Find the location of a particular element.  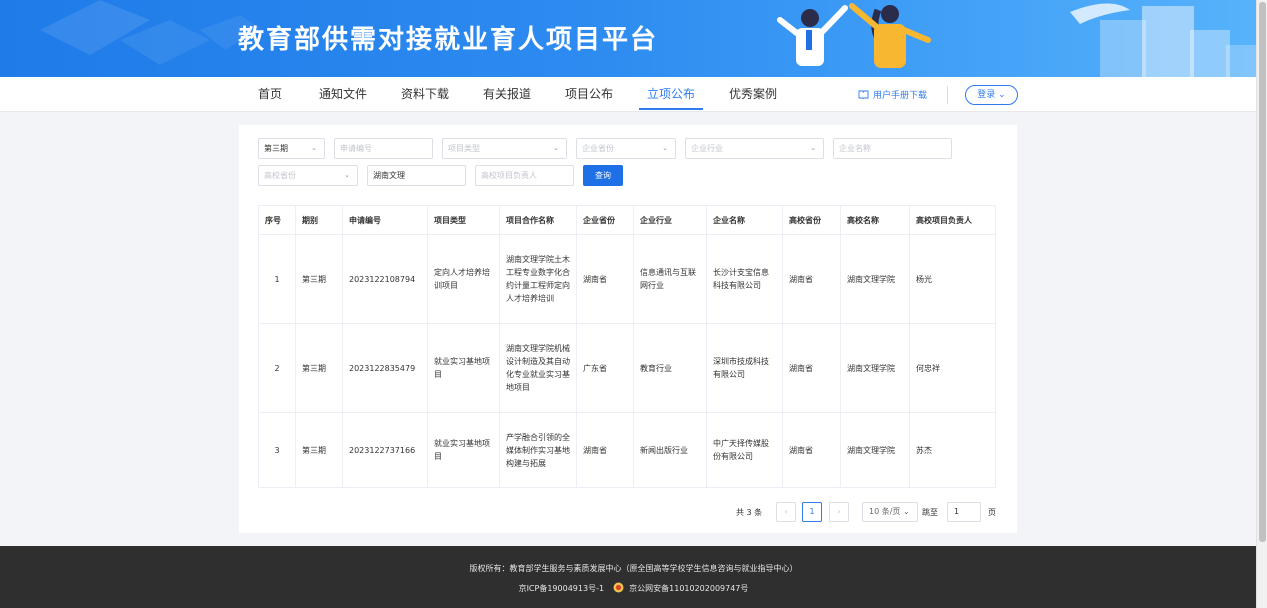

query-button: 查询 is located at coordinates (603, 175).